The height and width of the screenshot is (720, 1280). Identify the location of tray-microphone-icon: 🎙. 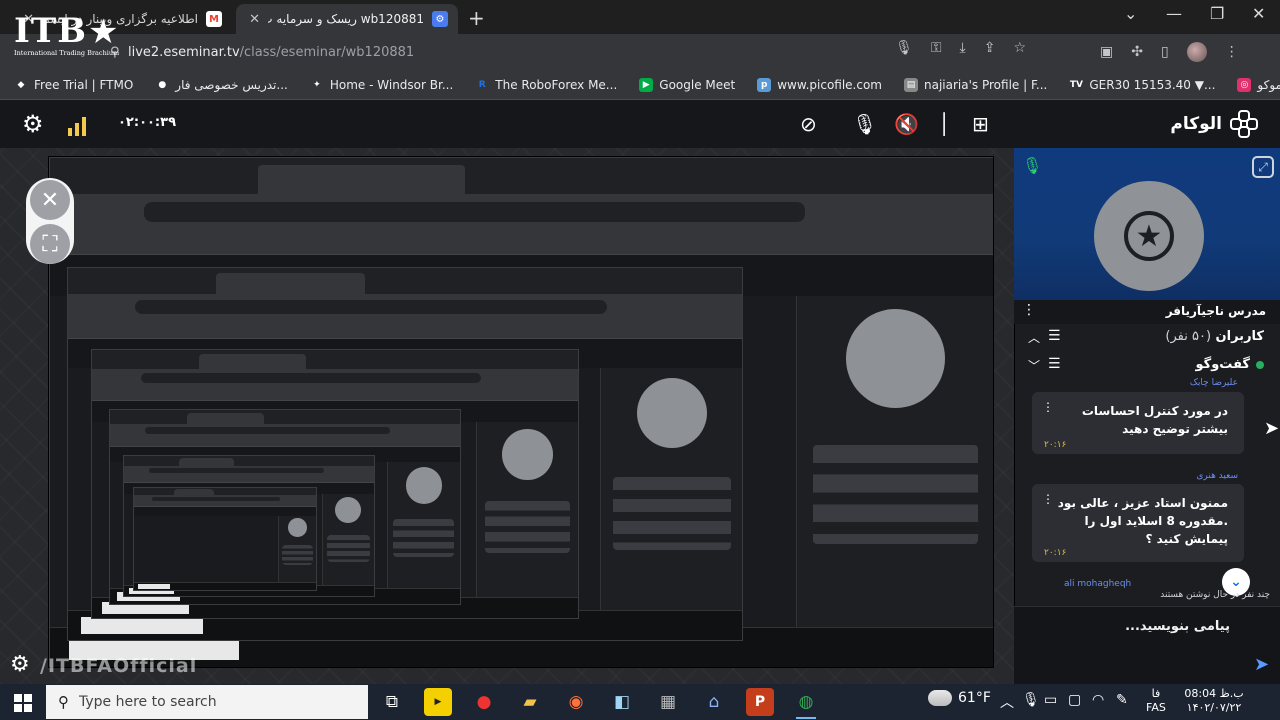
(1031, 700).